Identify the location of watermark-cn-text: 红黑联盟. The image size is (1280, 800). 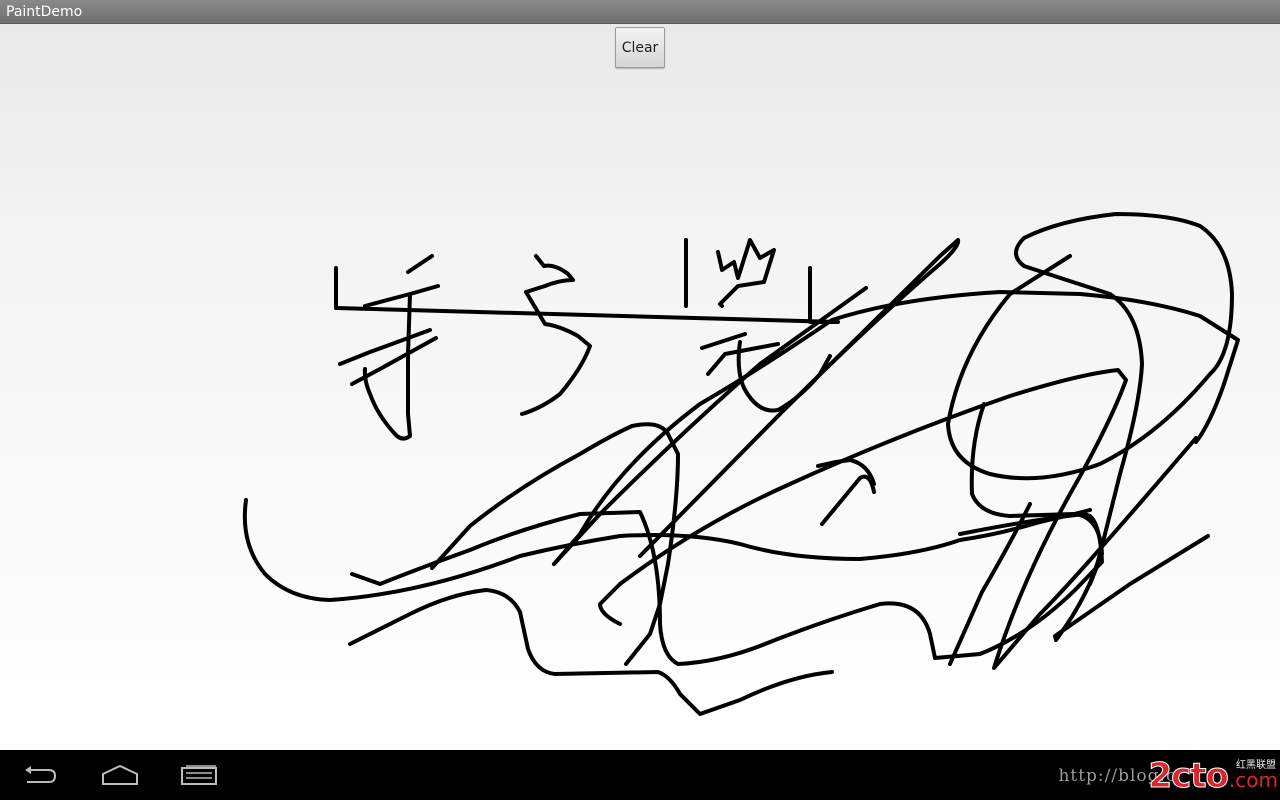
(1256, 765).